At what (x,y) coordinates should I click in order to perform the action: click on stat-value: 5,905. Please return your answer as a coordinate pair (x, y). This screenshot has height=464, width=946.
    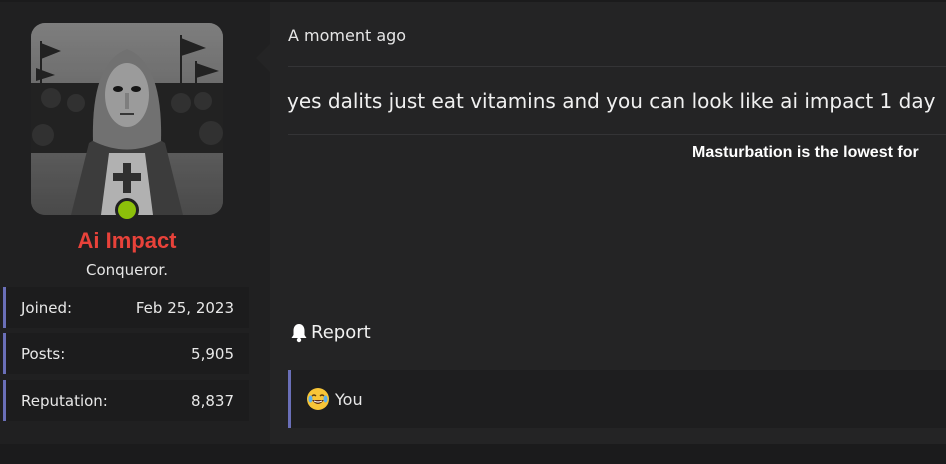
    Looking at the image, I should click on (212, 353).